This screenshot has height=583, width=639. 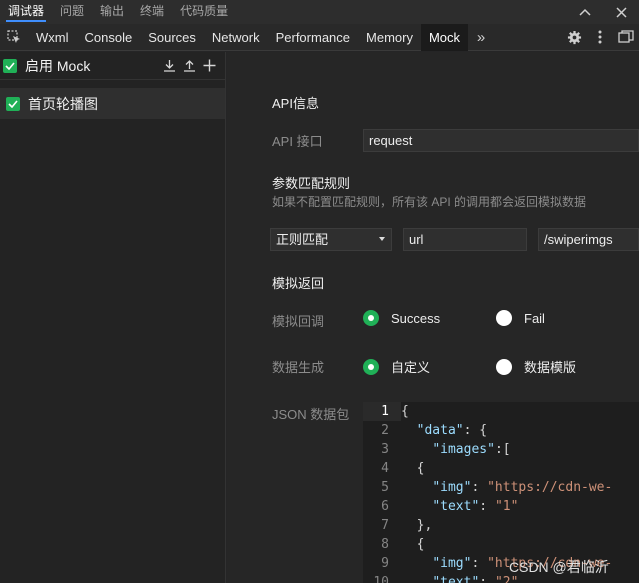 What do you see at coordinates (295, 103) in the screenshot?
I see `api-section-title: API信息` at bounding box center [295, 103].